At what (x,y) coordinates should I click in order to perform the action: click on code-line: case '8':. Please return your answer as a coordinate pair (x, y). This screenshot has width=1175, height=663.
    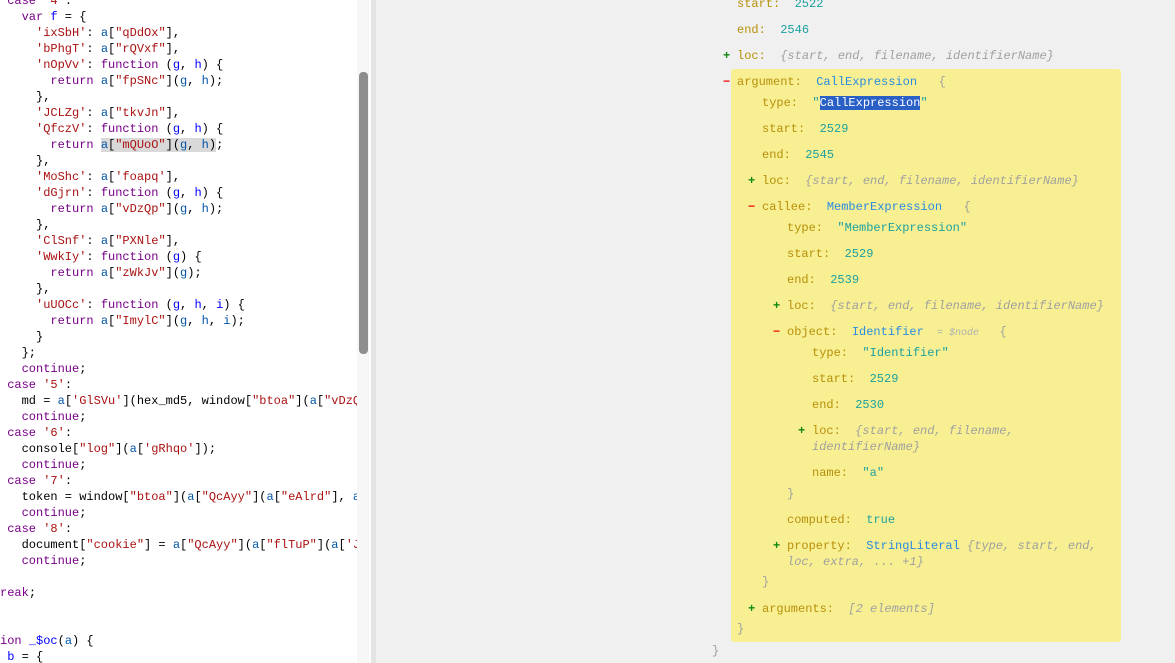
    Looking at the image, I should click on (39, 529).